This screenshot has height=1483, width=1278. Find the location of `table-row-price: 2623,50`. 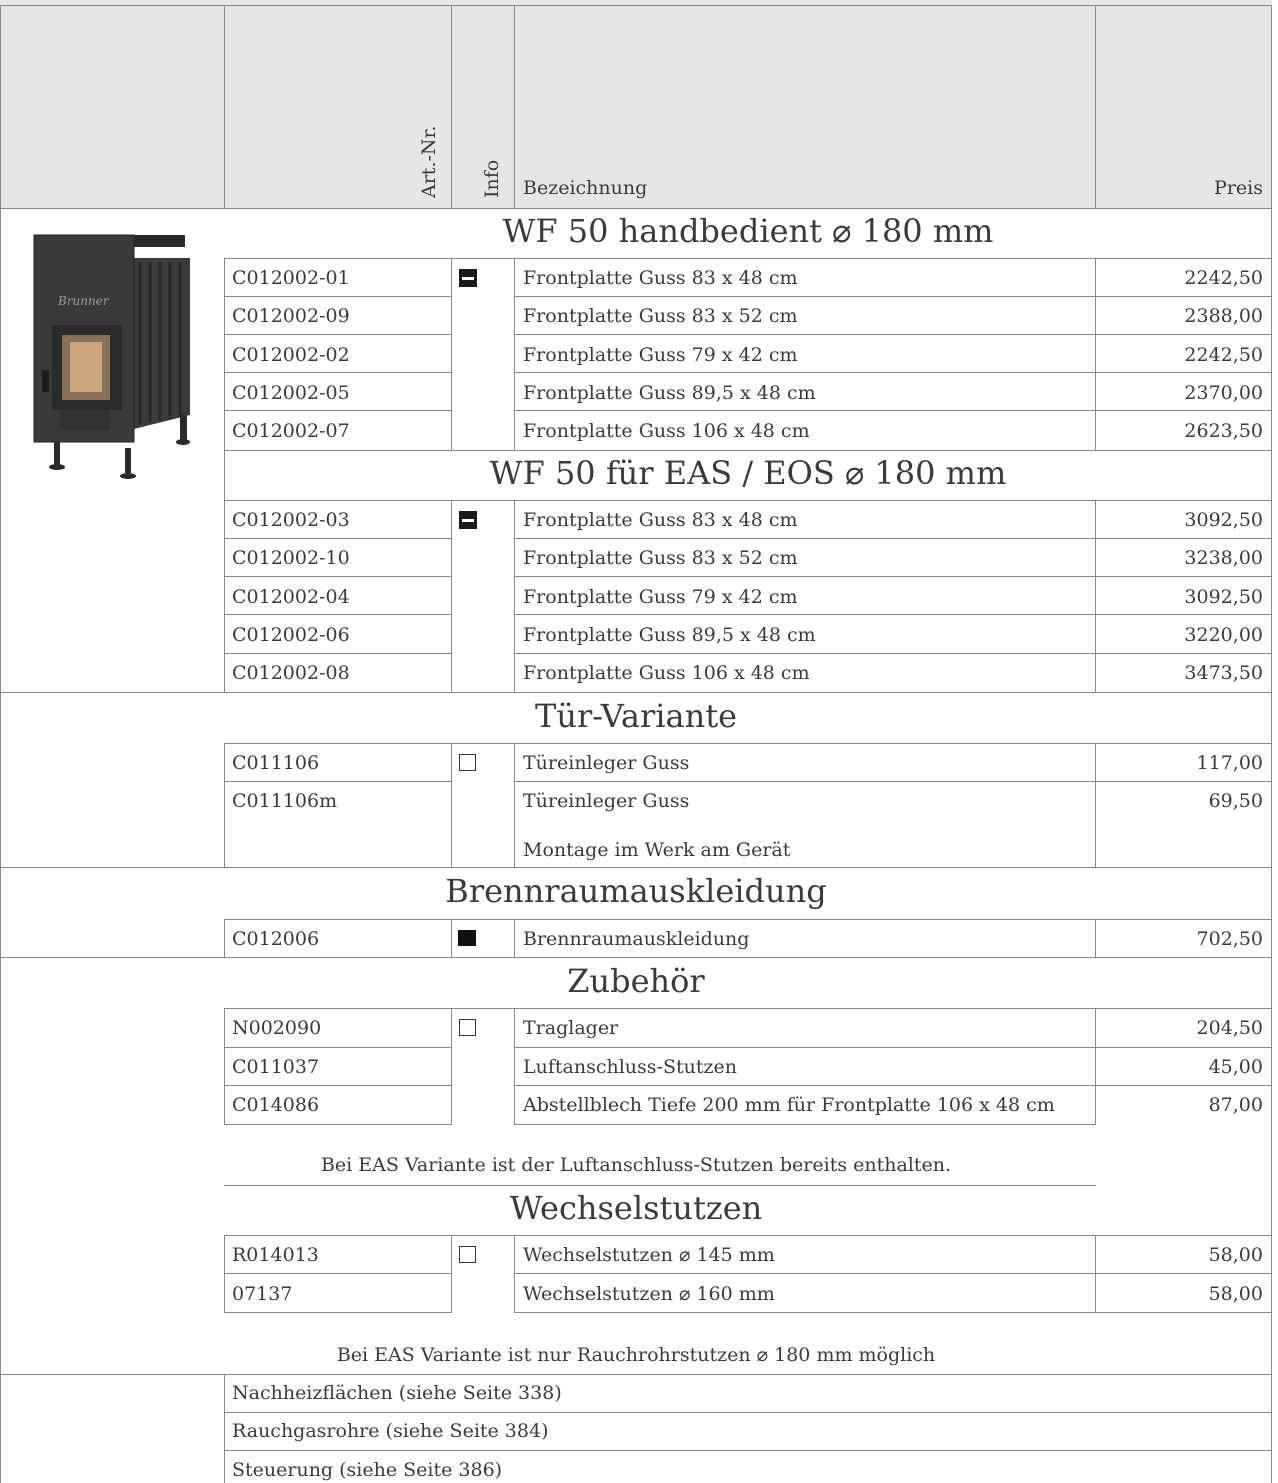

table-row-price: 2623,50 is located at coordinates (1223, 431).